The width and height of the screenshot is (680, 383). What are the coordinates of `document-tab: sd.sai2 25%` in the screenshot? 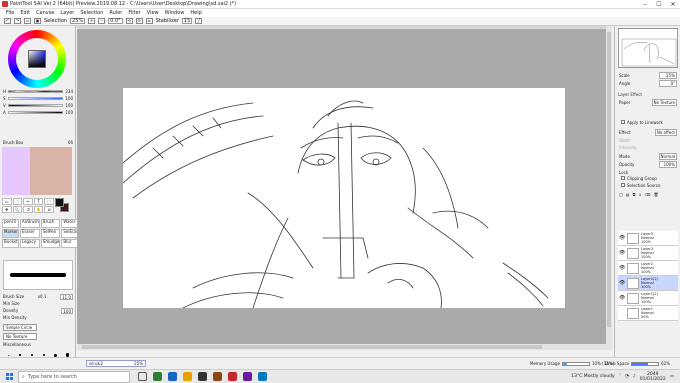 It's located at (116, 363).